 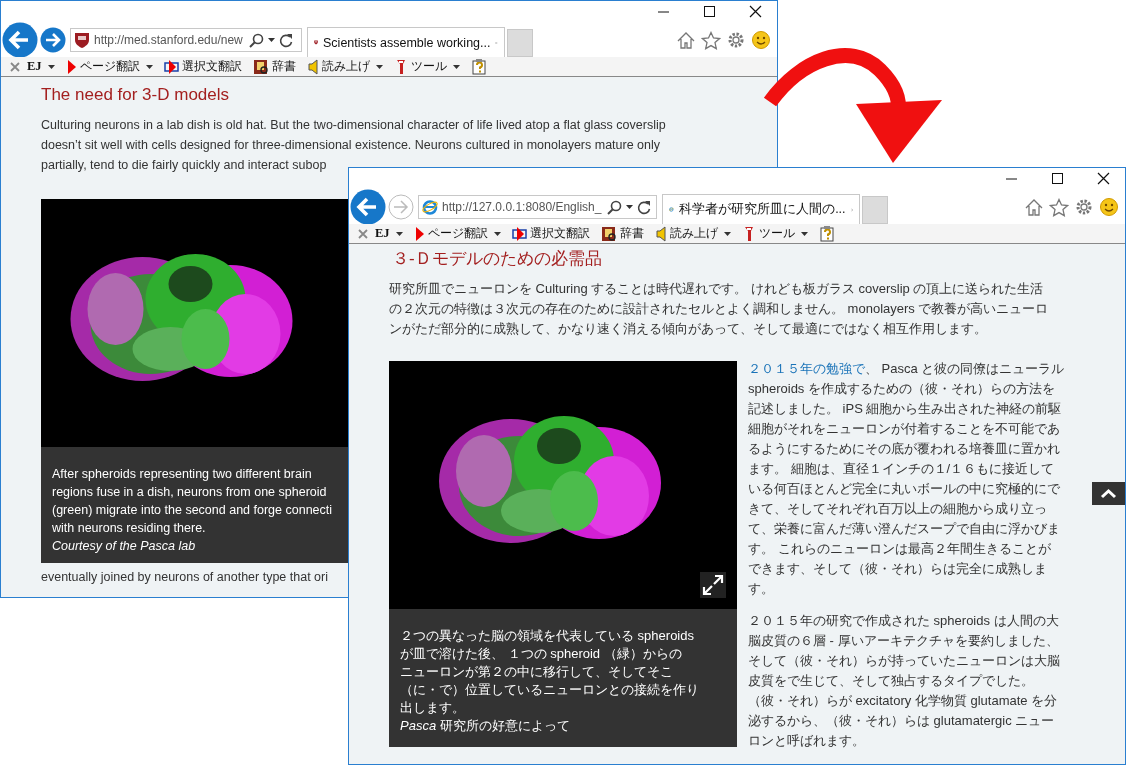 I want to click on paragraph-line: きて、そしてそれぞれ百万以上の細胞から成り立っ, so click(x=897, y=509).